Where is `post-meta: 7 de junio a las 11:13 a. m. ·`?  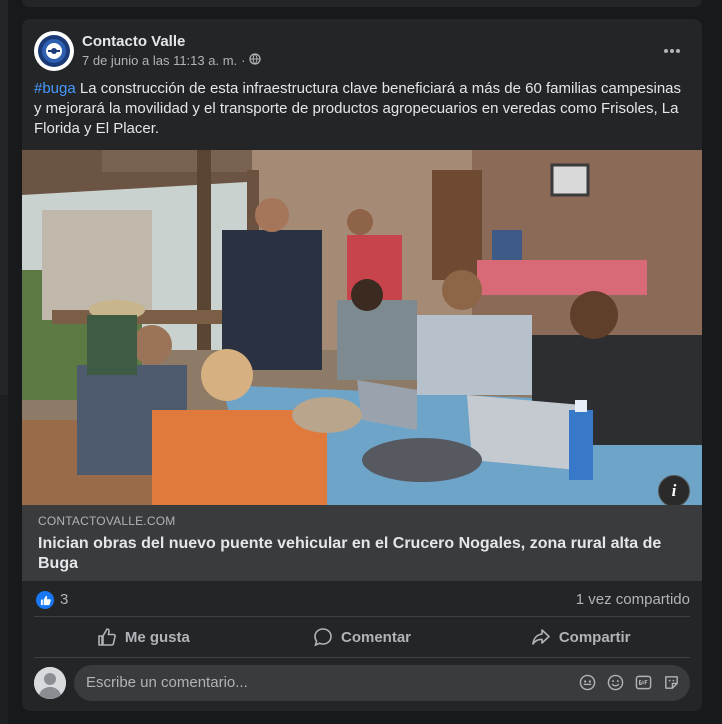
post-meta: 7 de junio a las 11:13 a. m. · is located at coordinates (172, 60).